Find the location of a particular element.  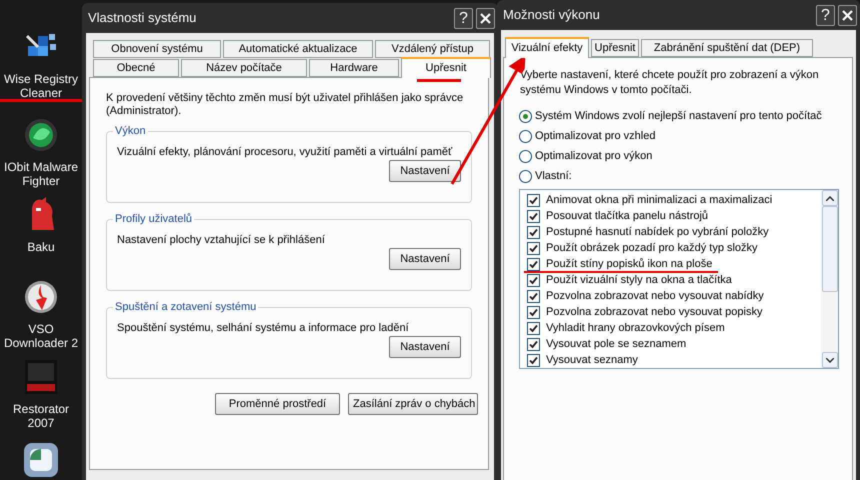

group-description: Spouštění systému, selhání systému a informace pro ladění is located at coordinates (263, 328).